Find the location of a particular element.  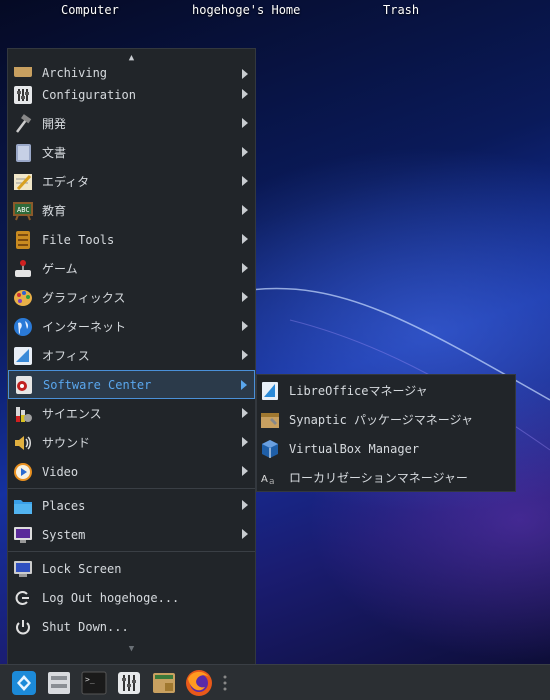

system-icon is located at coordinates (23, 535).